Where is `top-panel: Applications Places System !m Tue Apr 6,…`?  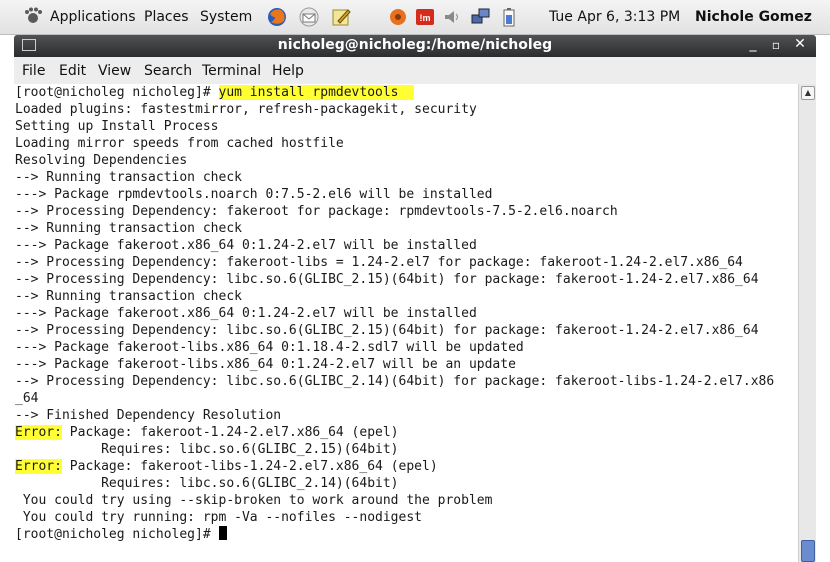 top-panel: Applications Places System !m Tue Apr 6,… is located at coordinates (415, 17).